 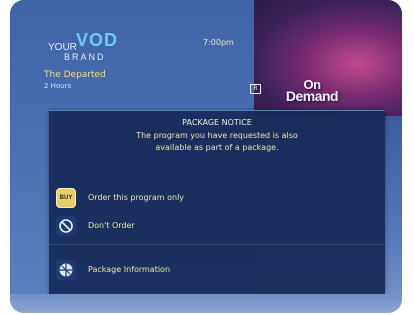 I want to click on brand-sub: BRAND, so click(x=85, y=57).